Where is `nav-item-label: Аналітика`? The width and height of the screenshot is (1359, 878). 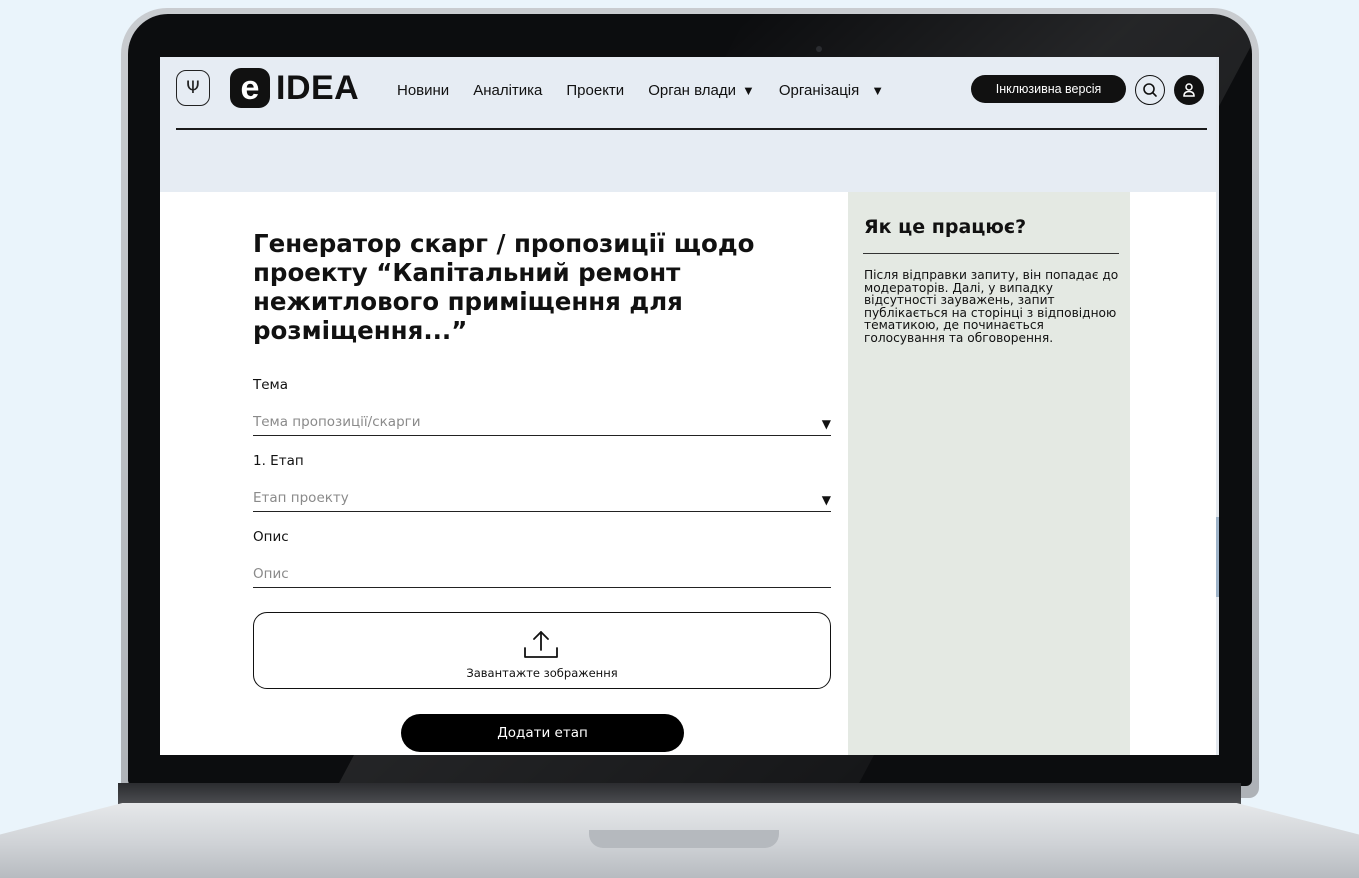 nav-item-label: Аналітика is located at coordinates (508, 90).